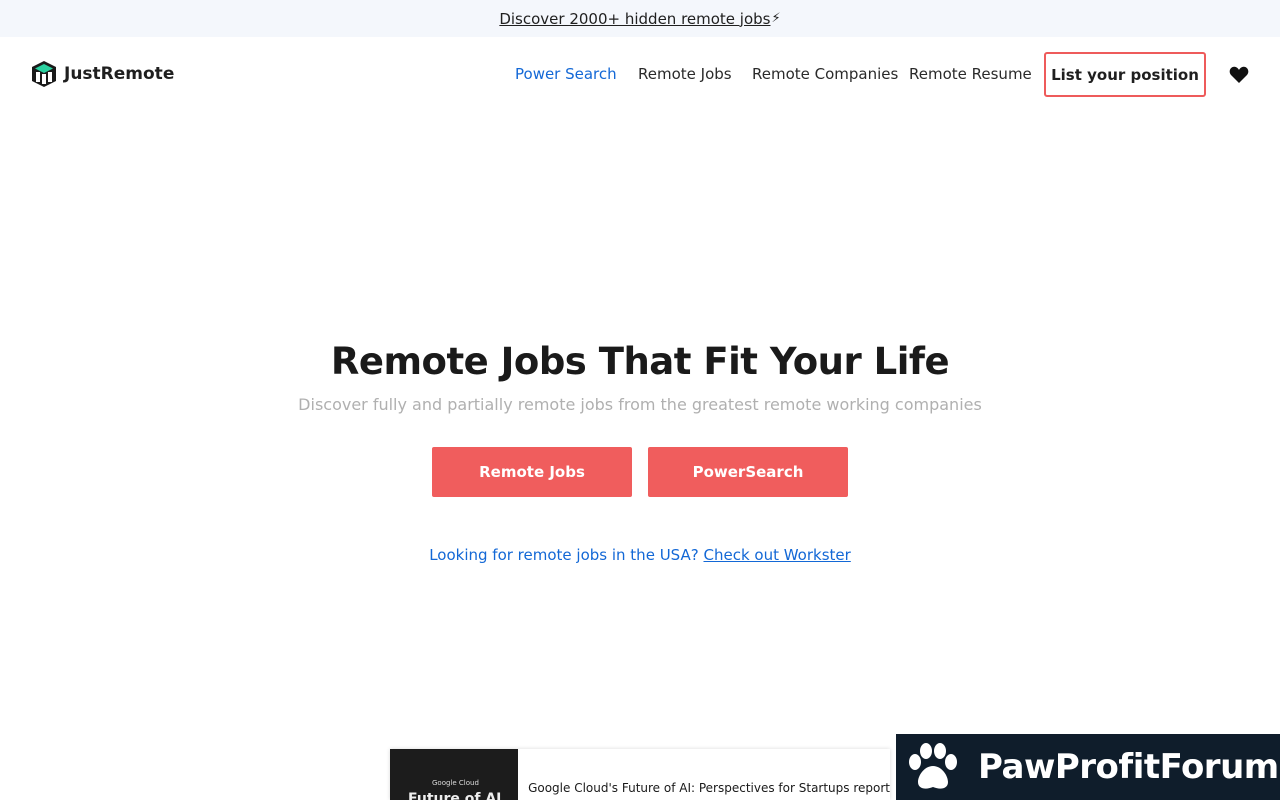 Image resolution: width=1280 pixels, height=800 pixels. I want to click on ad-thumb-title: Future of AI, so click(455, 795).